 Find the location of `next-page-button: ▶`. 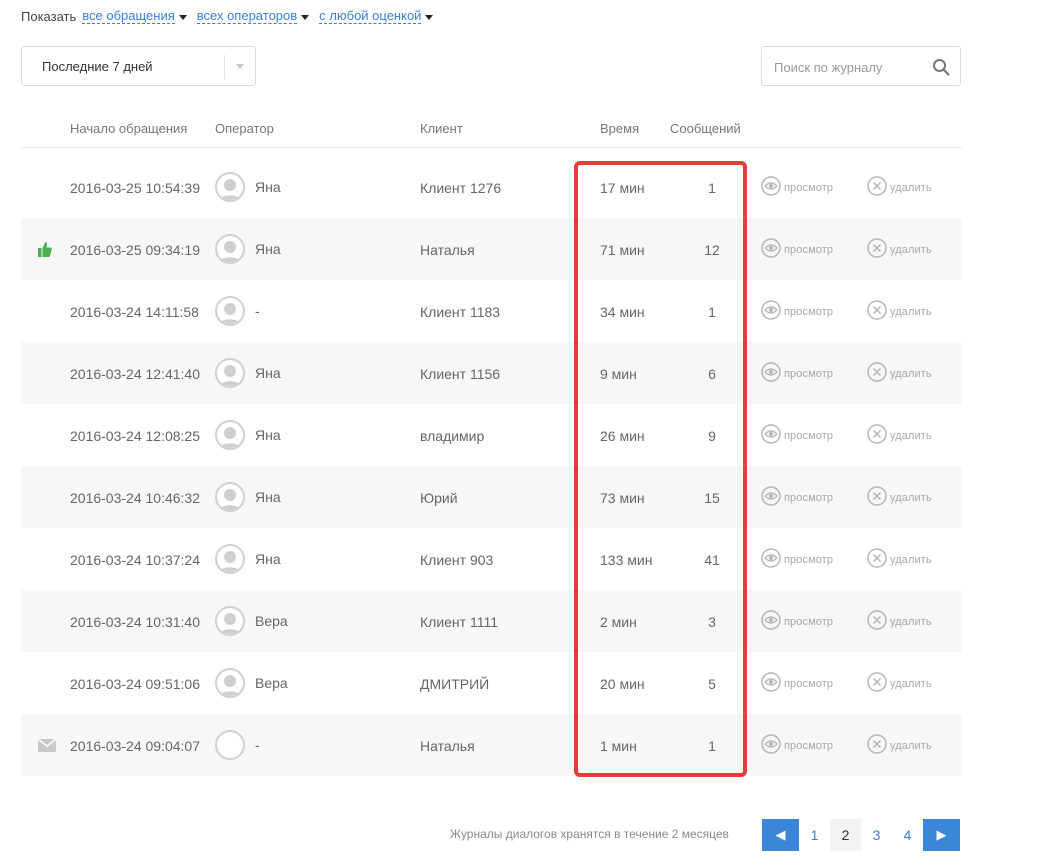

next-page-button: ▶ is located at coordinates (941, 835).